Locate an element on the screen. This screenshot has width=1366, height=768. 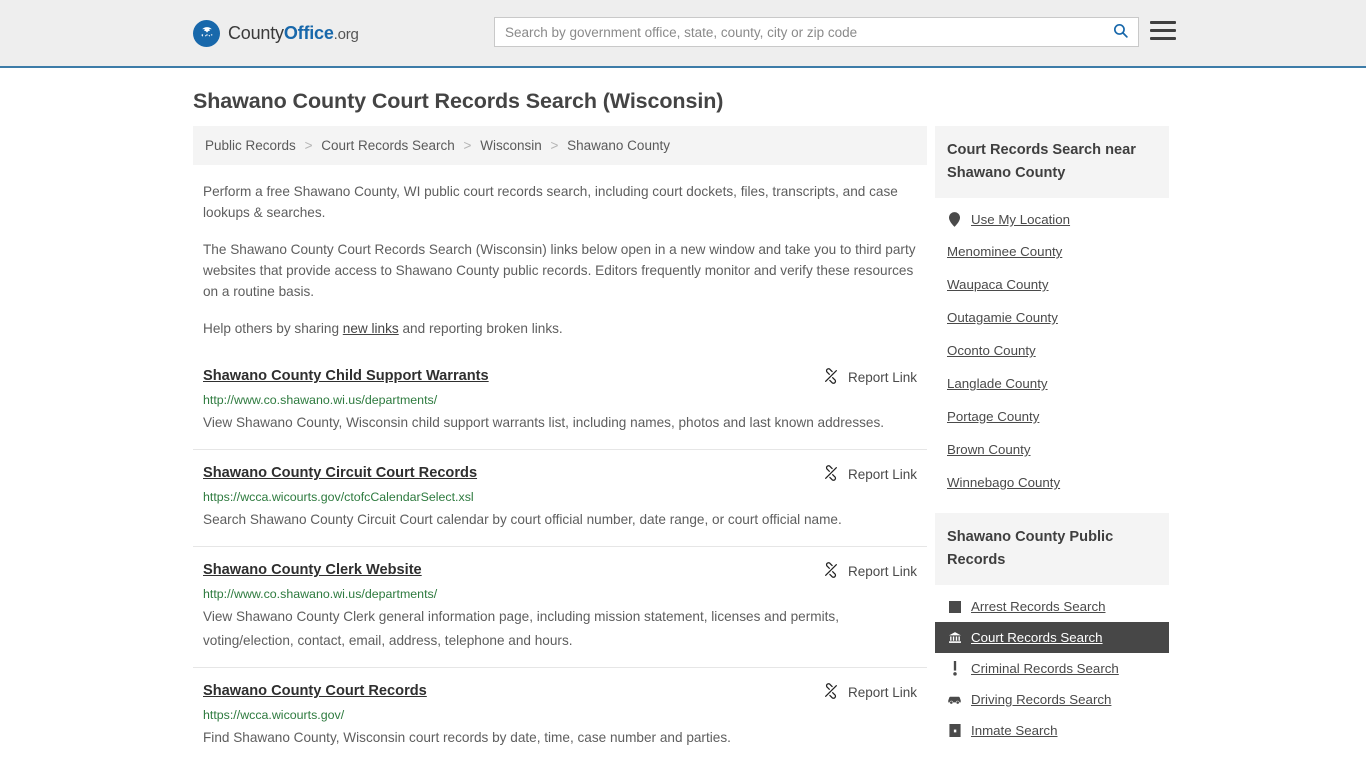
sidebar-item-menominee-county: Menominee County is located at coordinates (1052, 251).